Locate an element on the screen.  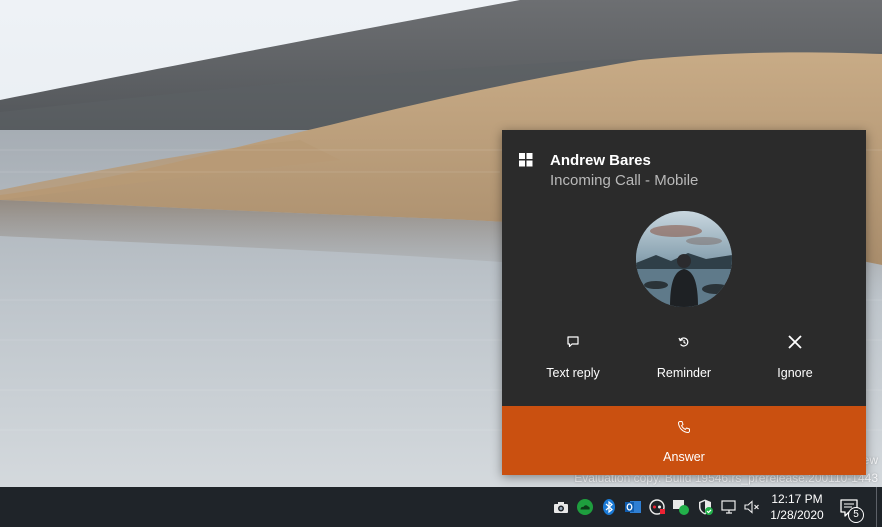
caller-name: Andrew Bares is located at coordinates (600, 160).